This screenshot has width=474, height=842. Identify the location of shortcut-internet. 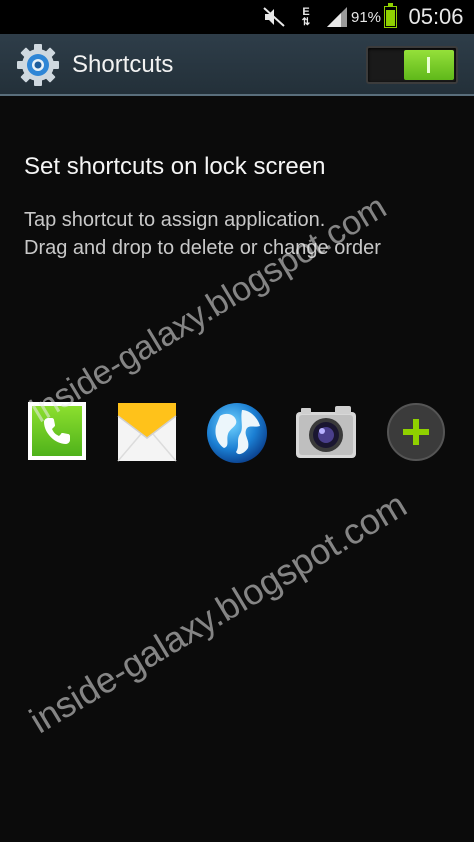
(236, 432).